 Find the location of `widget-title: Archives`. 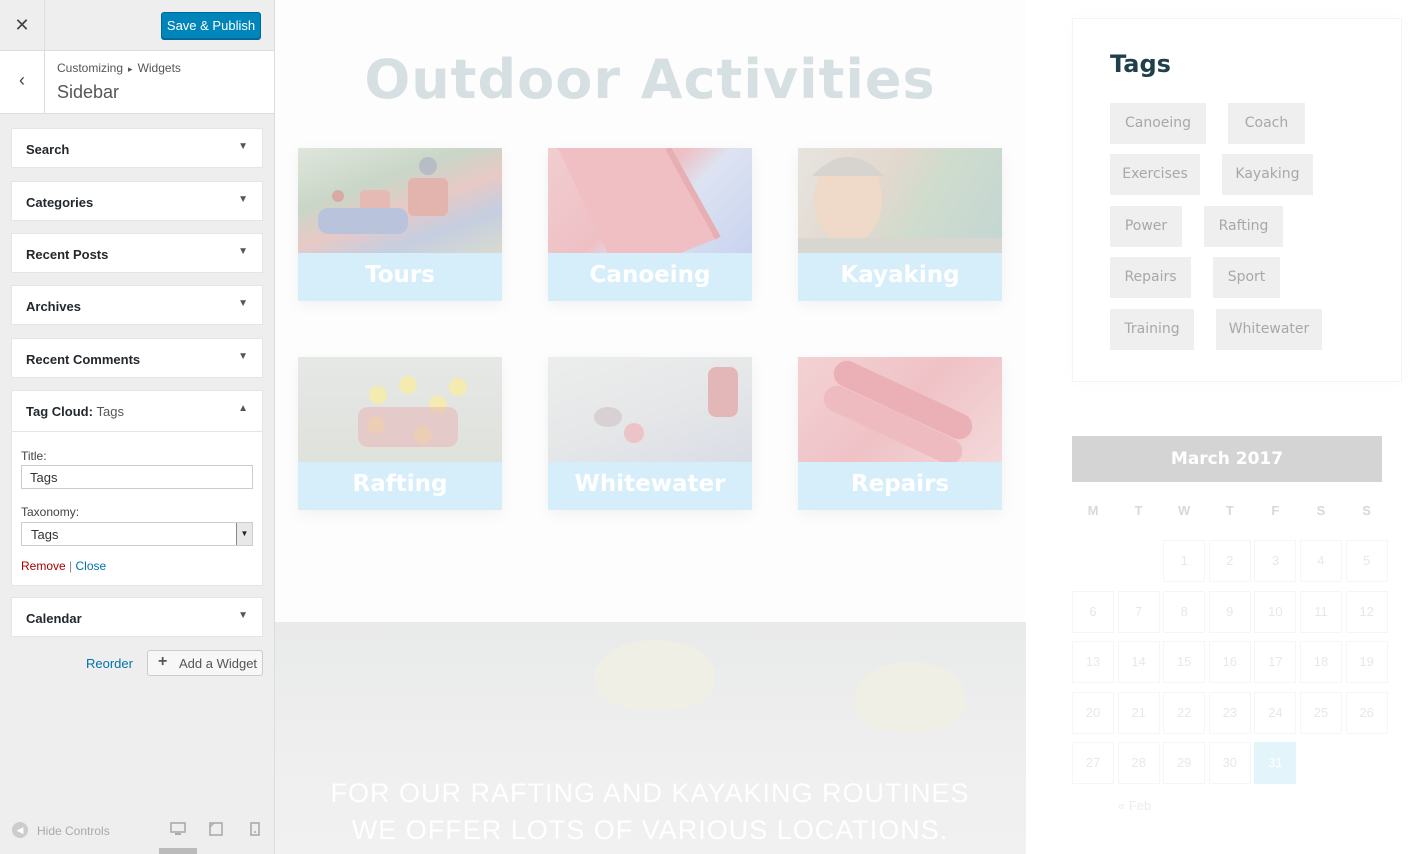

widget-title: Archives is located at coordinates (53, 306).